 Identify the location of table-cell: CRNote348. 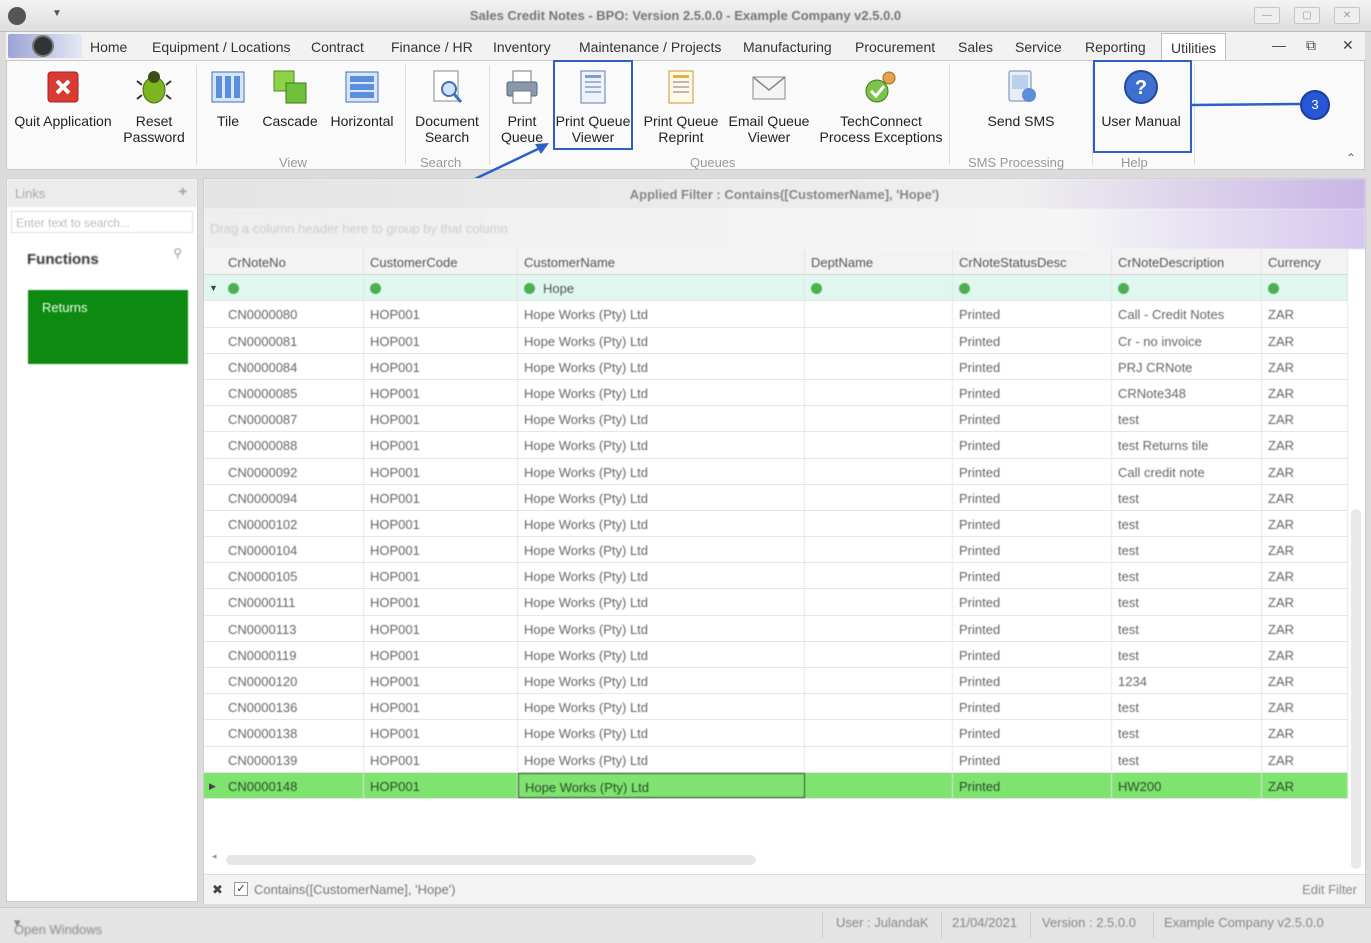
(1187, 392).